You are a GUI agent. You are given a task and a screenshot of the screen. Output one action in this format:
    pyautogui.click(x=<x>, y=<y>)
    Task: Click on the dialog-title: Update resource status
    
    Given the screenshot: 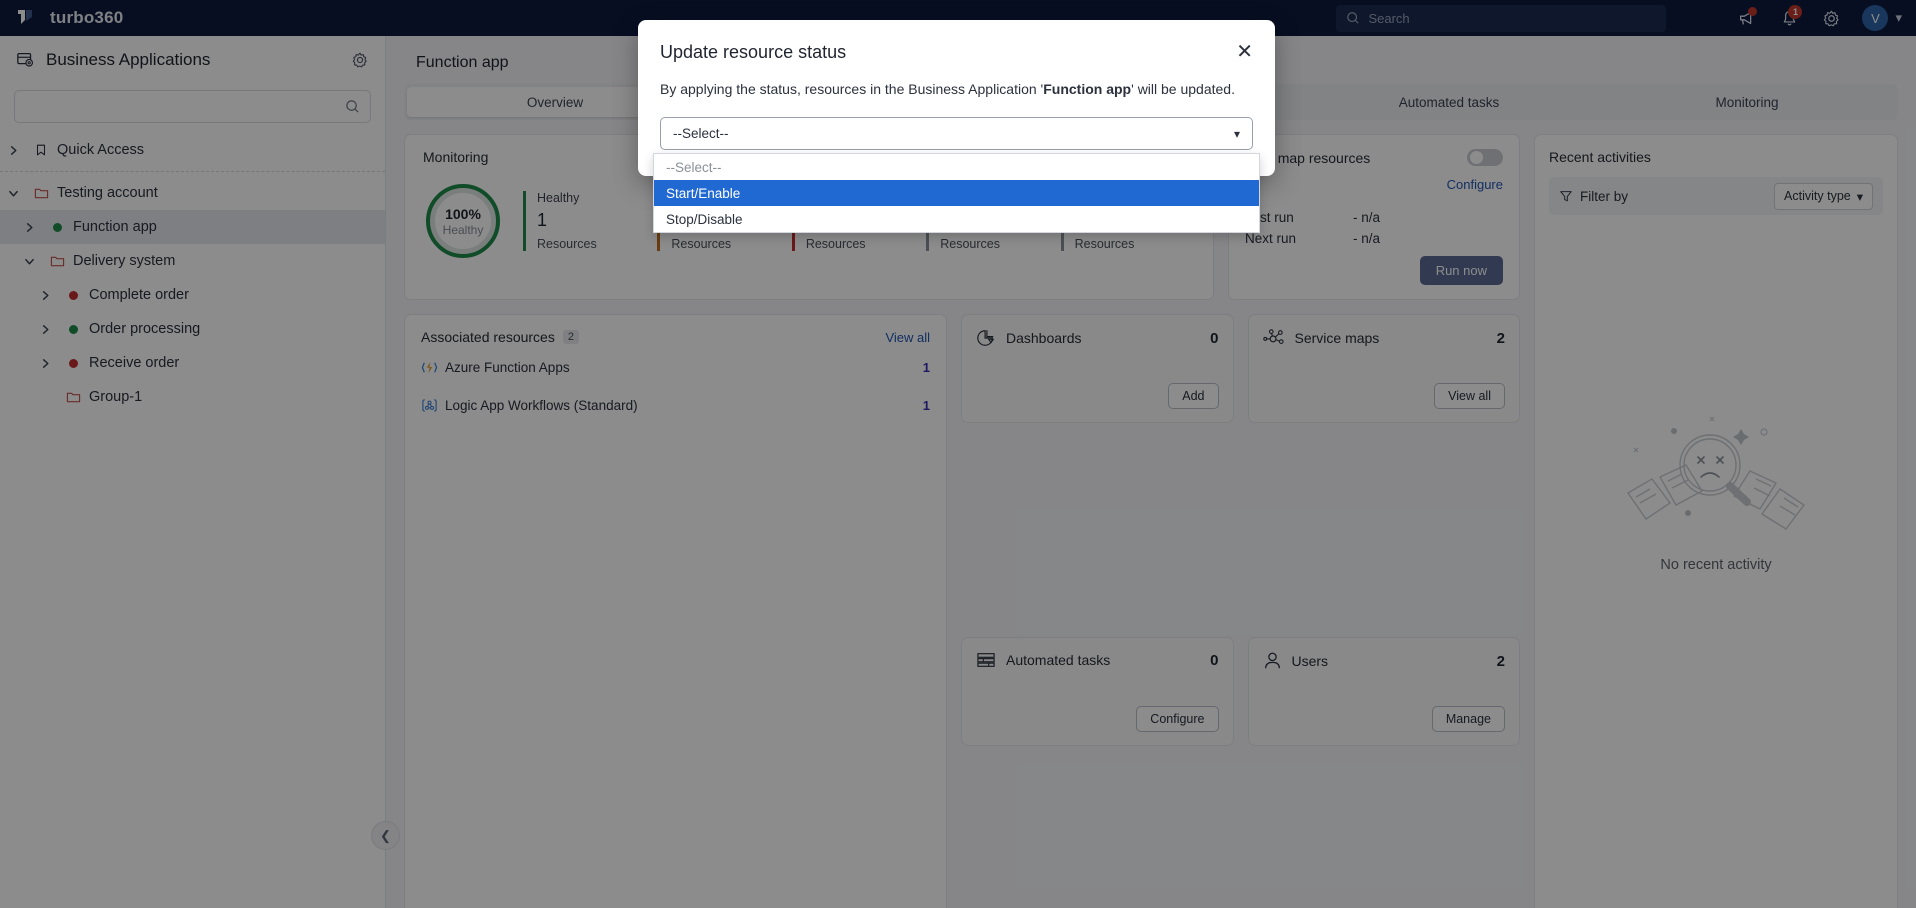 What is the action you would take?
    pyautogui.click(x=753, y=52)
    